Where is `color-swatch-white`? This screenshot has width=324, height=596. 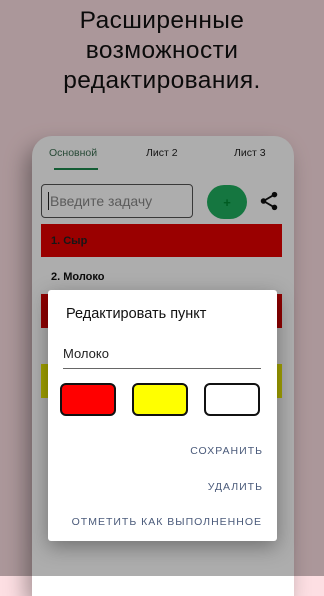
color-swatch-white is located at coordinates (232, 399).